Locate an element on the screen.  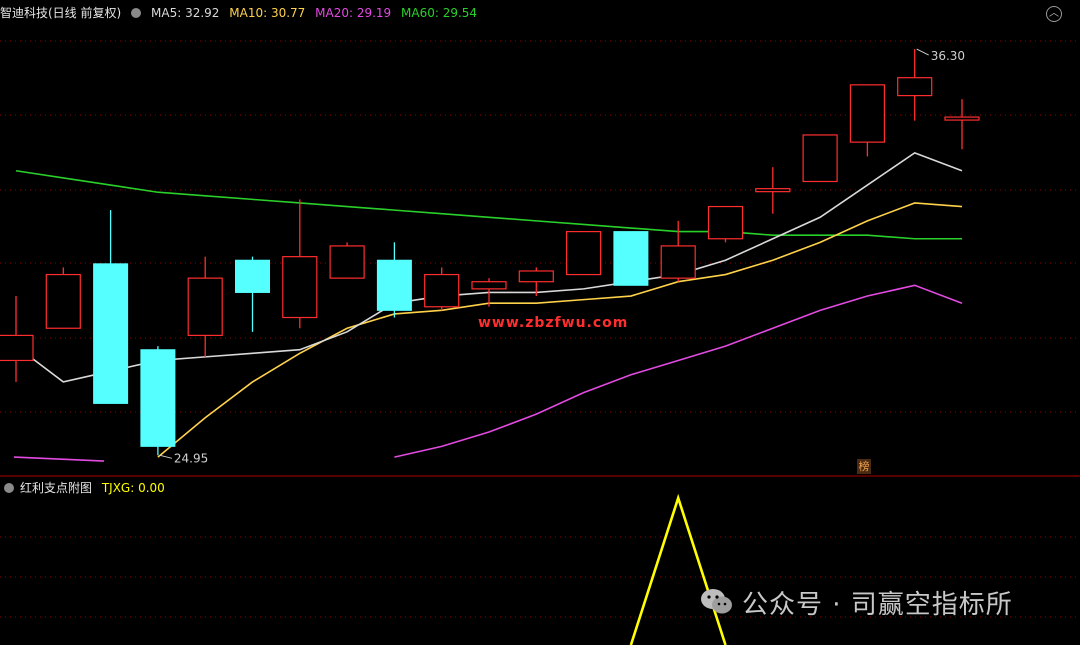
stock-title: 智迪科技(日线 前复权) is located at coordinates (60, 13).